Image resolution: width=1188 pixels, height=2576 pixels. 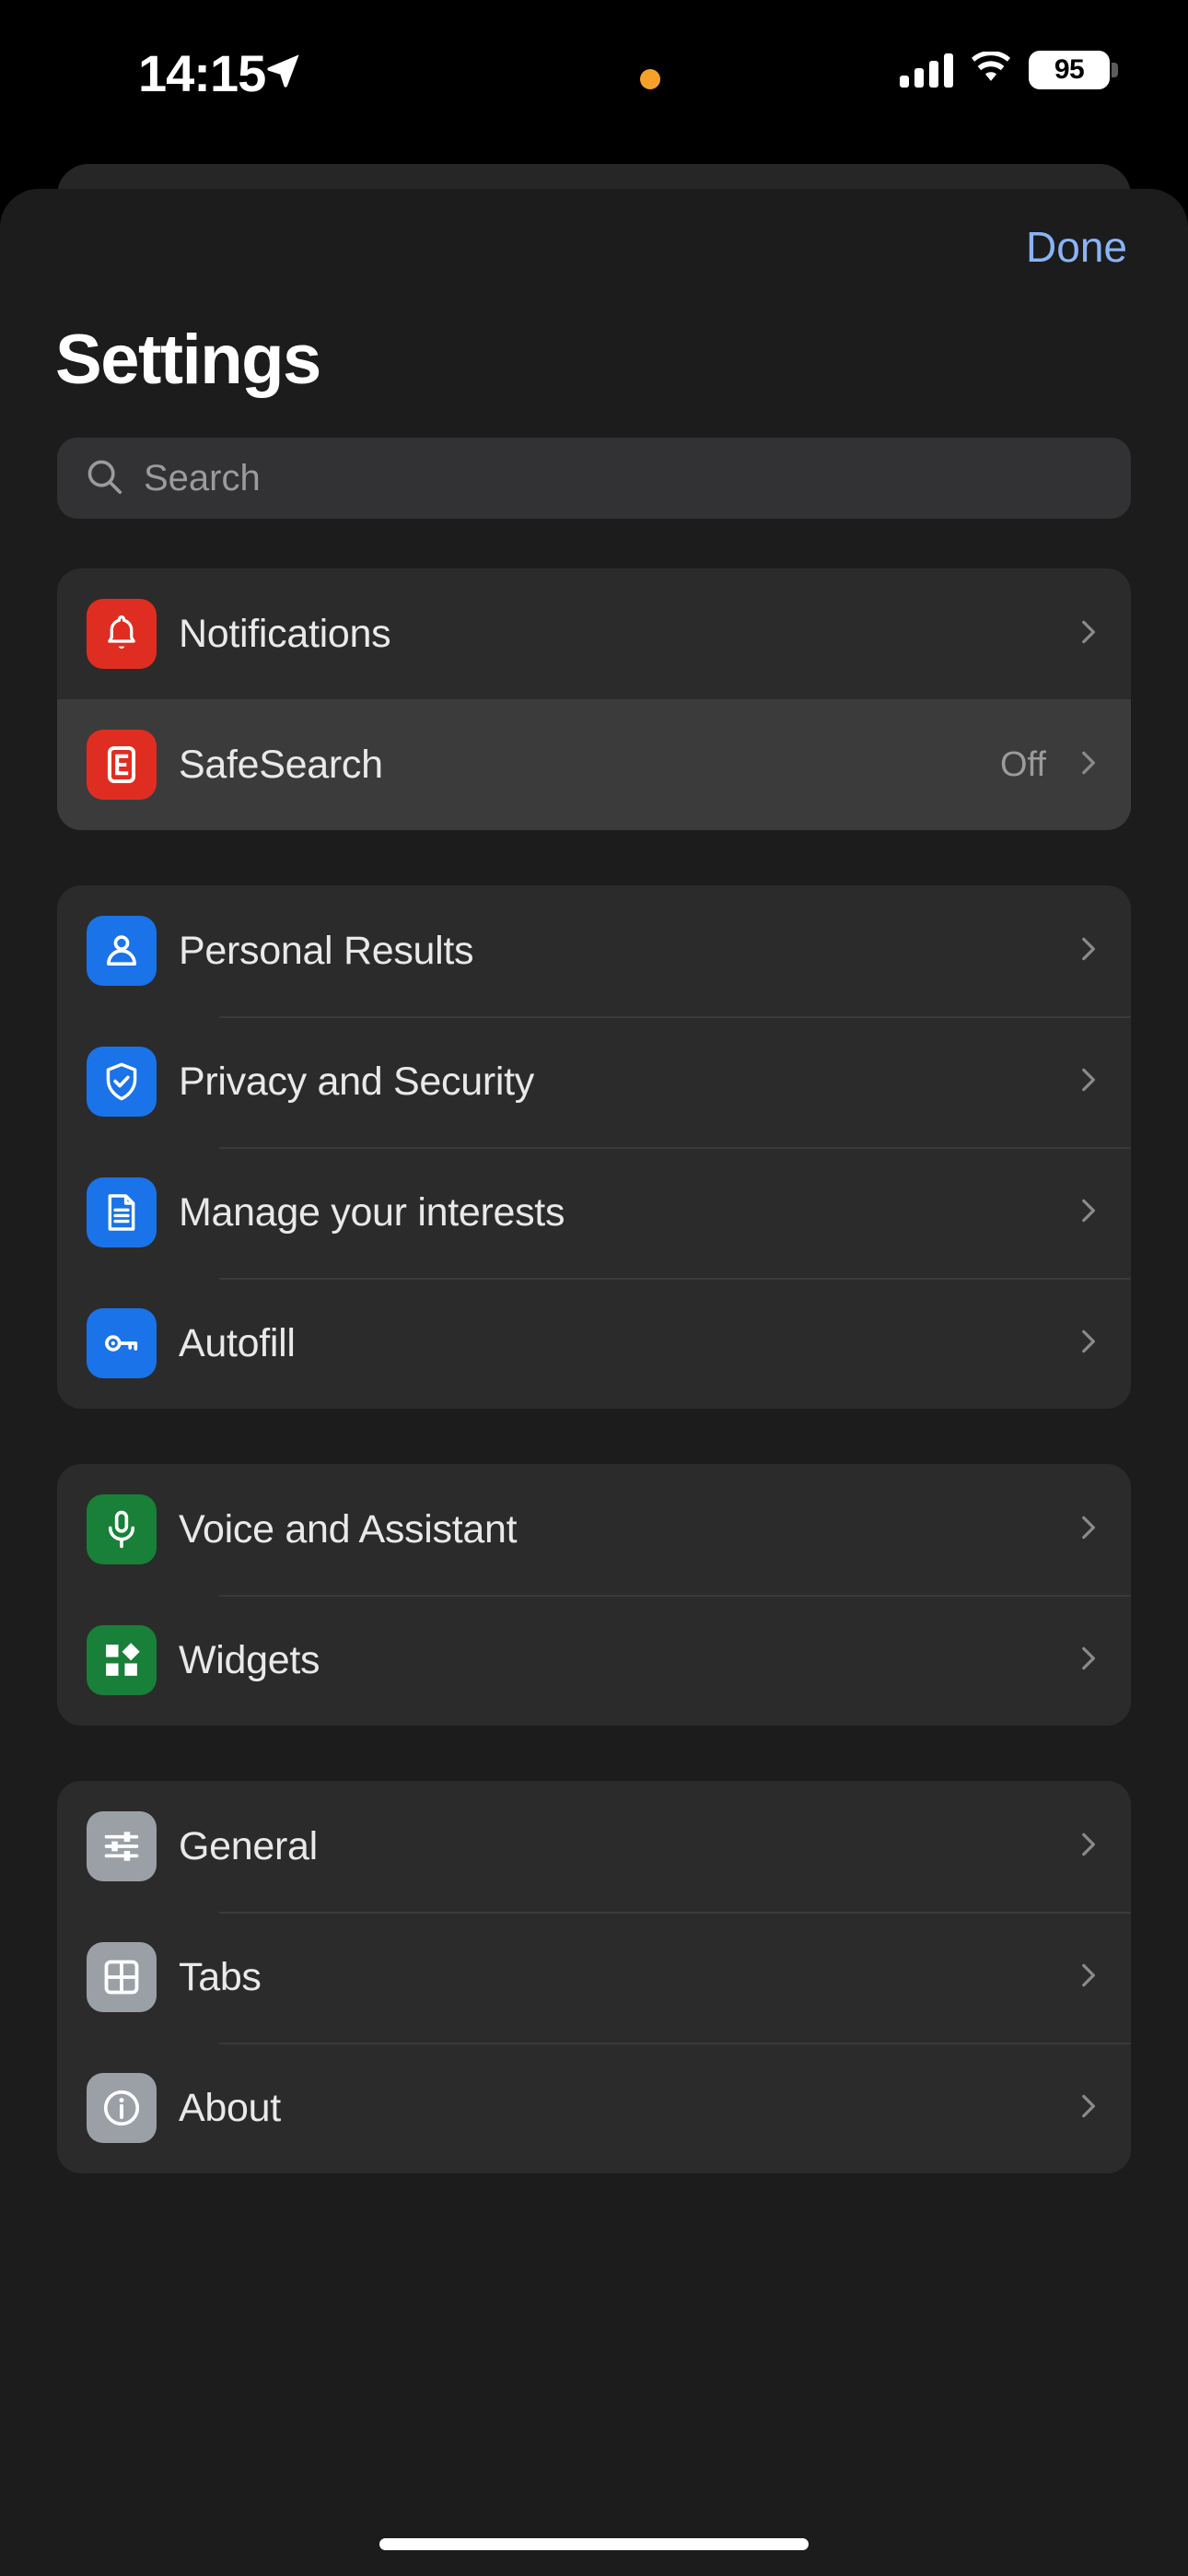 I want to click on status-bar: 14:15 95, so click(x=594, y=78).